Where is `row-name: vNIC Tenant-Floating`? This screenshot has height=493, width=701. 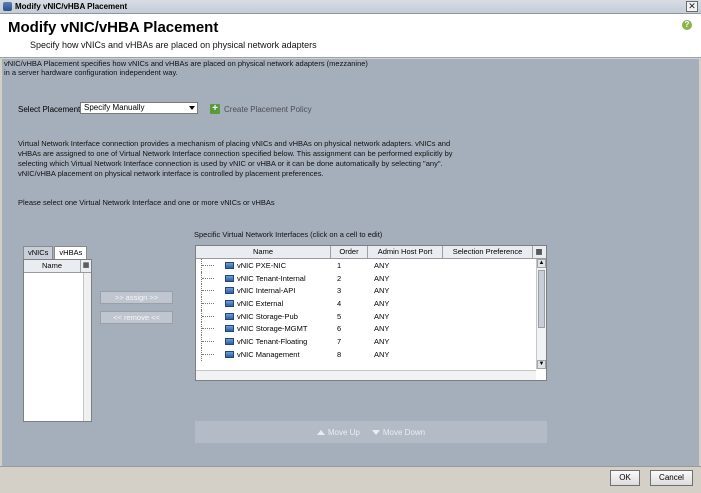 row-name: vNIC Tenant-Floating is located at coordinates (272, 341).